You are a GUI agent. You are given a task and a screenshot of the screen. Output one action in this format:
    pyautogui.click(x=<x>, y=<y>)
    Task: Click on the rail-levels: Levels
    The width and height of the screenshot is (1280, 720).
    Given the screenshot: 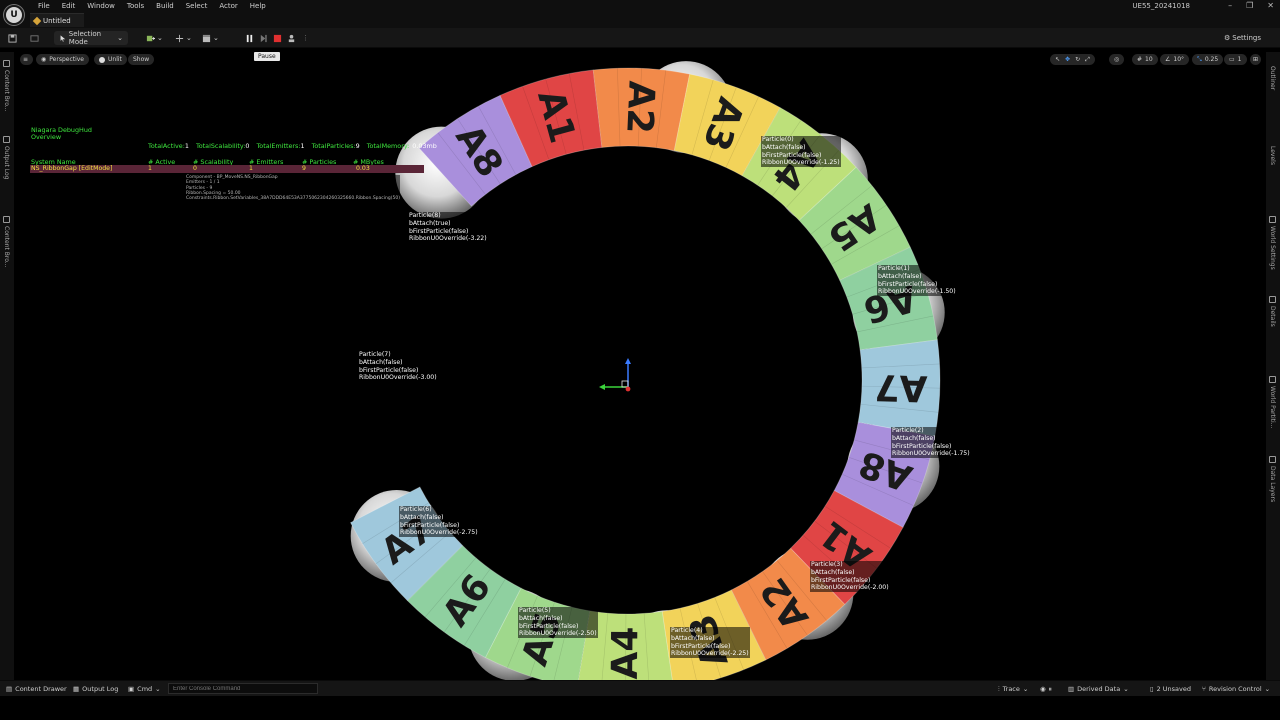 What is the action you would take?
    pyautogui.click(x=1272, y=155)
    